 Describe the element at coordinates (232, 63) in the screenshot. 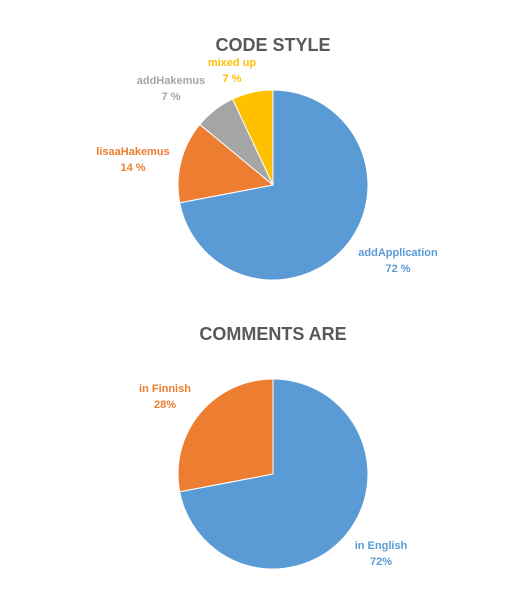

I see `slice-label-mixed-up: mixed up` at that location.